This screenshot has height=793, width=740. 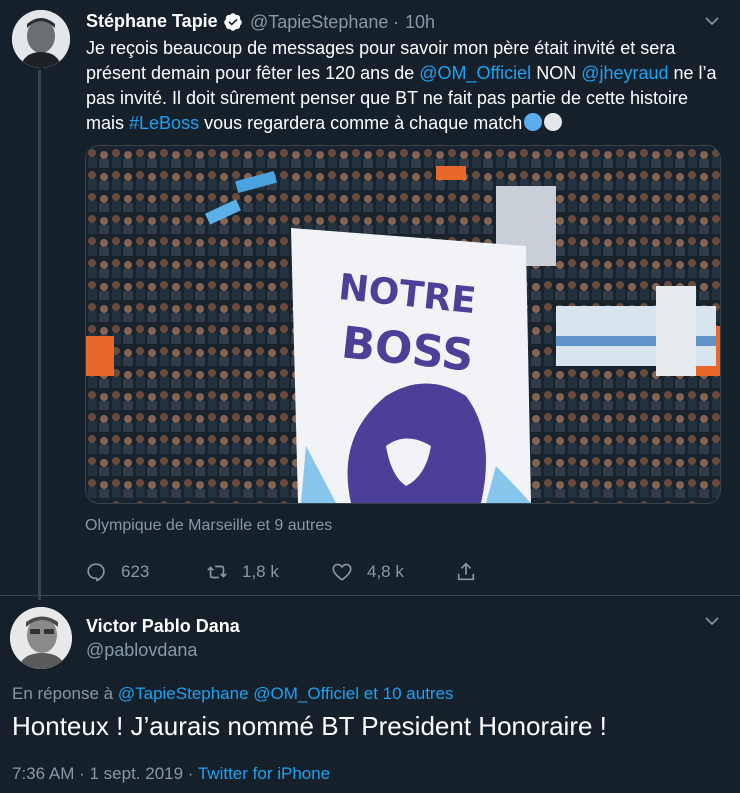 What do you see at coordinates (361, 123) in the screenshot?
I see `tweet-text-part: vous regardera comme à chaque match` at bounding box center [361, 123].